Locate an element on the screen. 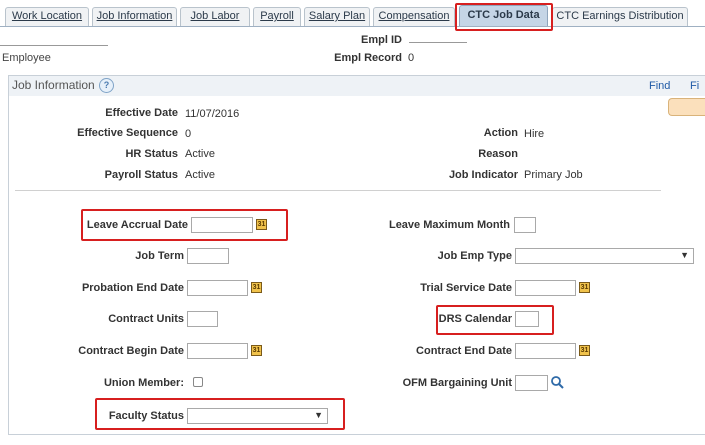  effective-sequence-value: 0 is located at coordinates (188, 134).